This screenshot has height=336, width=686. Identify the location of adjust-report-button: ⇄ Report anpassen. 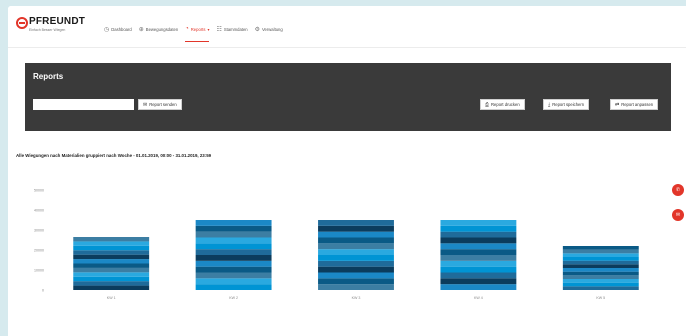
(634, 104).